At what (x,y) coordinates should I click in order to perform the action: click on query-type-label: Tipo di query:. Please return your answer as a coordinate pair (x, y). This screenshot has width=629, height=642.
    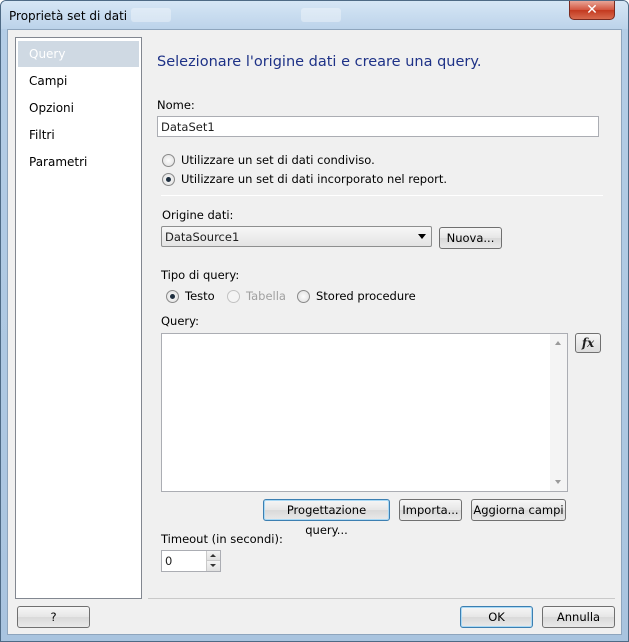
    Looking at the image, I should click on (200, 275).